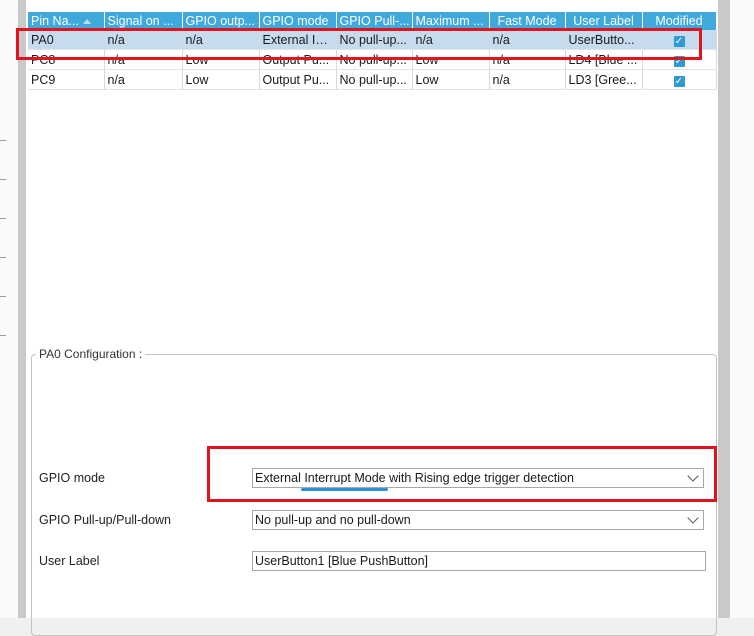 Image resolution: width=754 pixels, height=636 pixels. I want to click on checkbox-checked-icon: ✓, so click(679, 81).